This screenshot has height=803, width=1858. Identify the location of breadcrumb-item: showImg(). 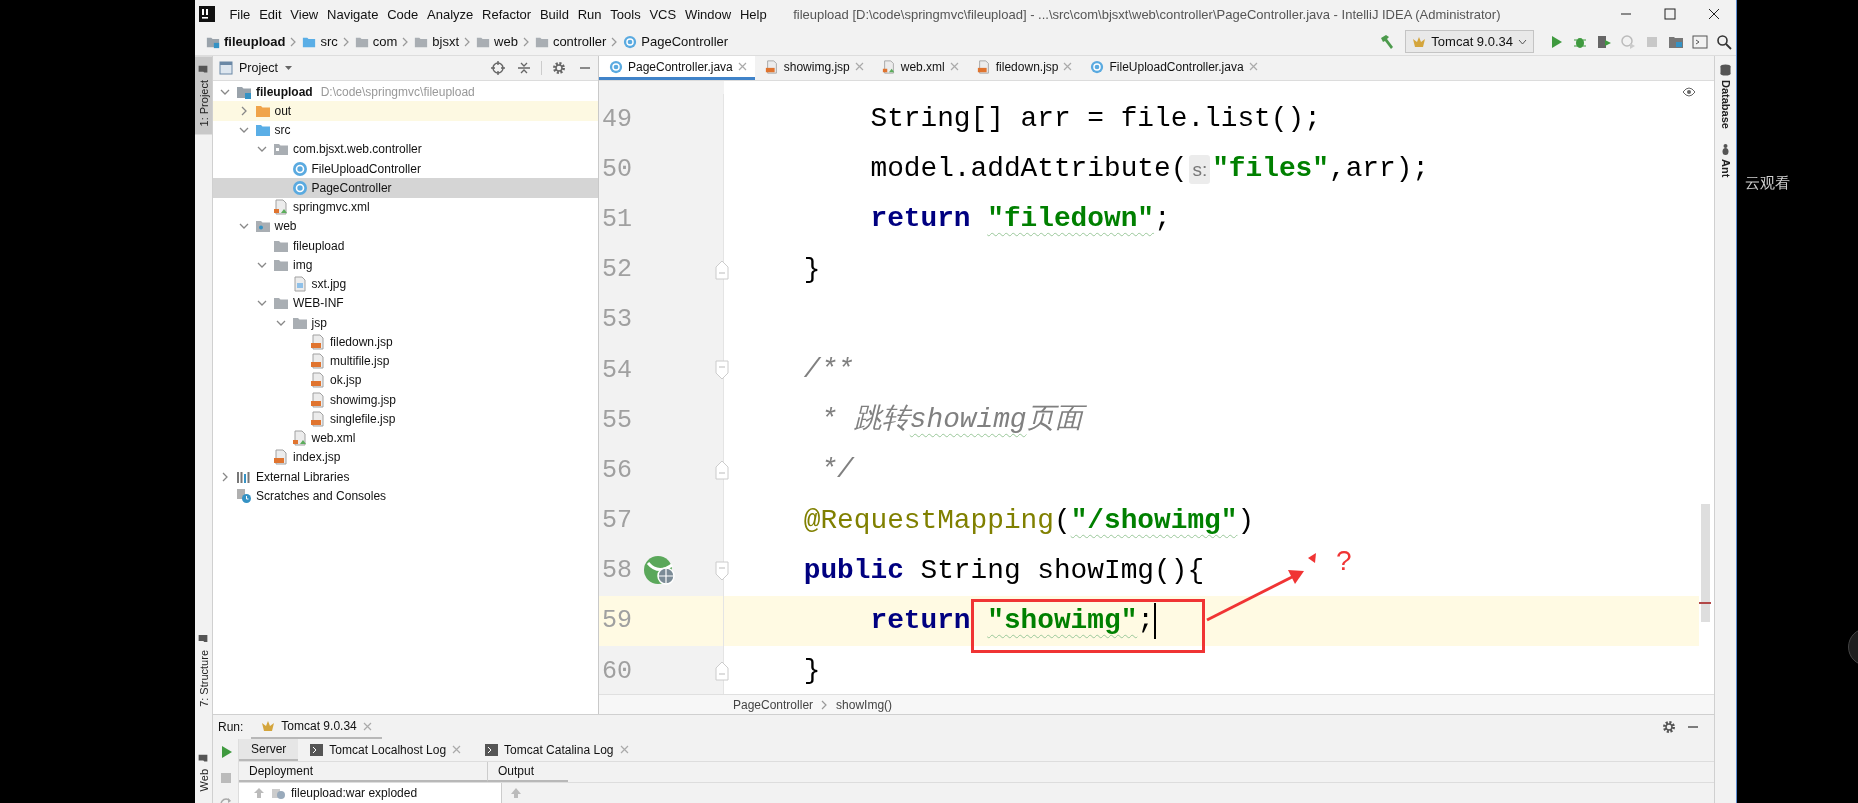
(864, 704).